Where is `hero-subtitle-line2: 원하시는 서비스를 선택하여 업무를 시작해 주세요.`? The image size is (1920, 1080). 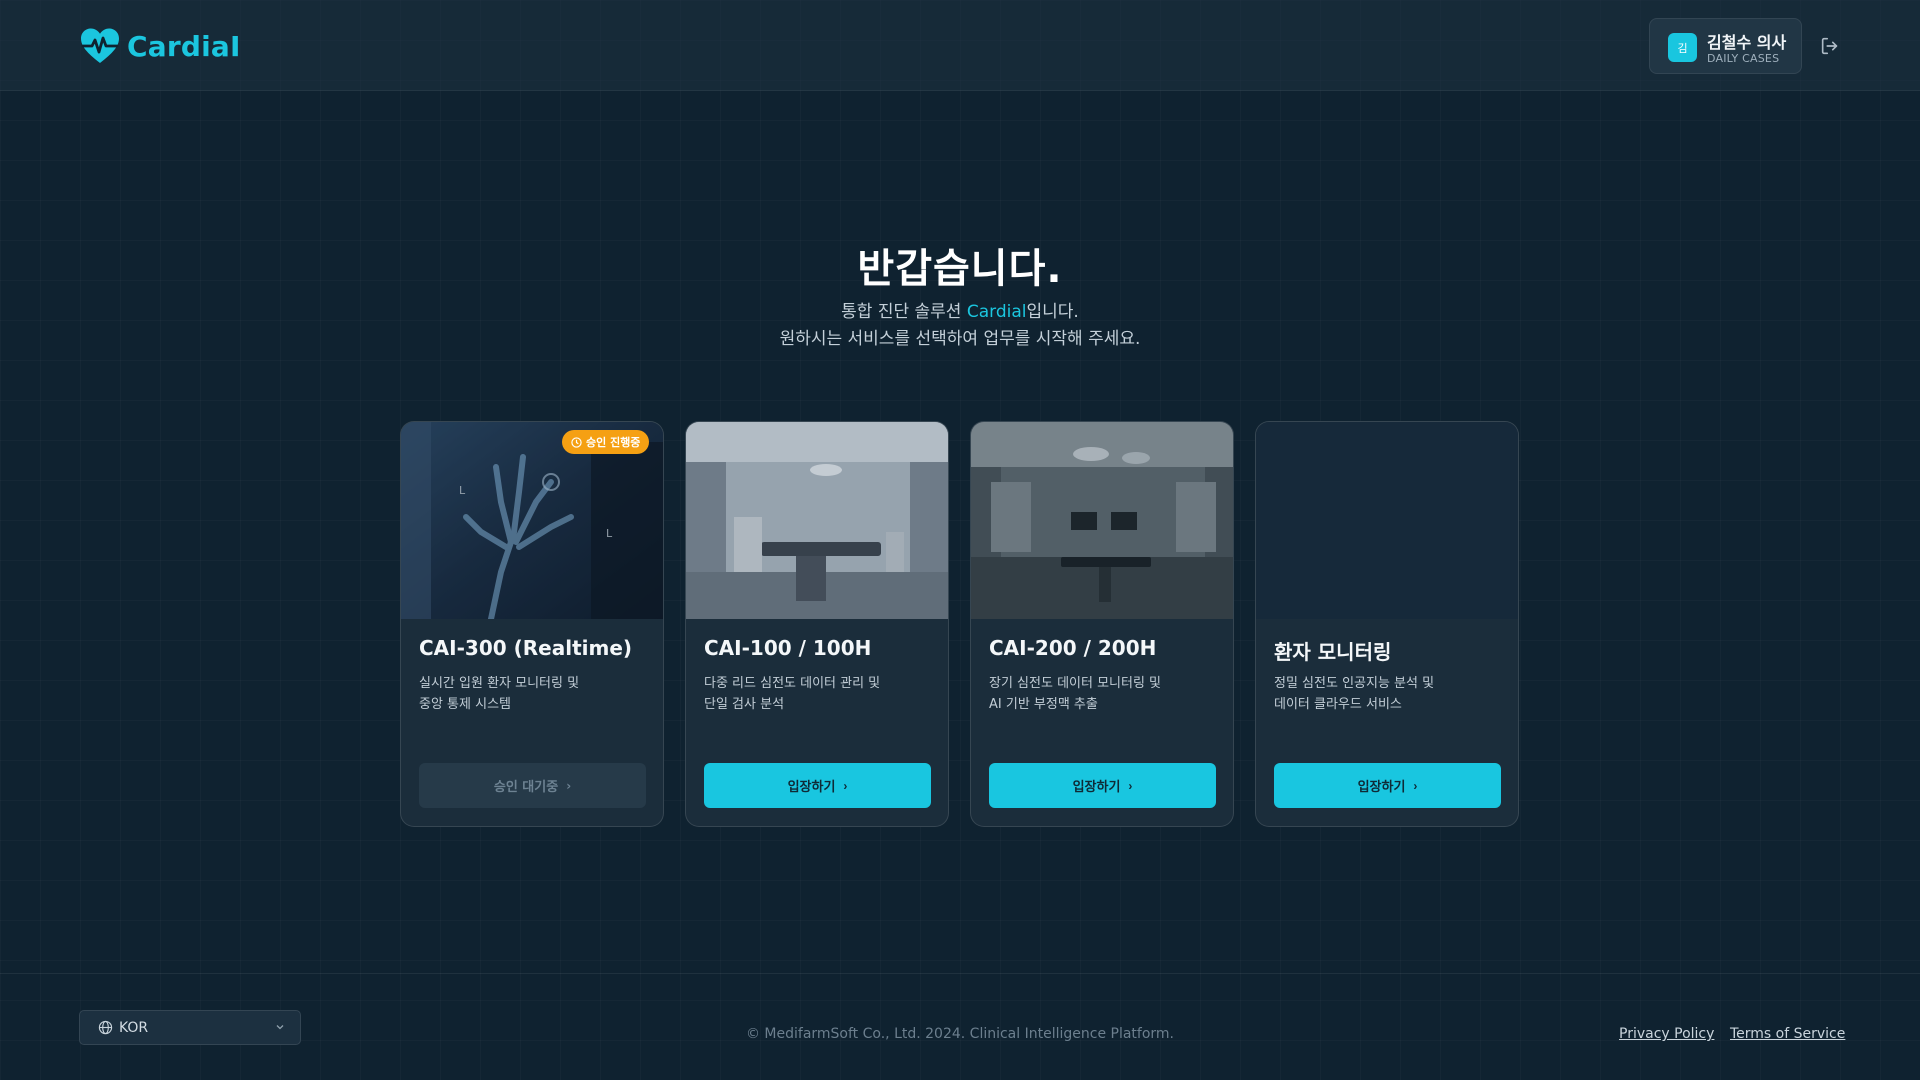
hero-subtitle-line2: 원하시는 서비스를 선택하여 업무를 시작해 주세요. is located at coordinates (960, 339).